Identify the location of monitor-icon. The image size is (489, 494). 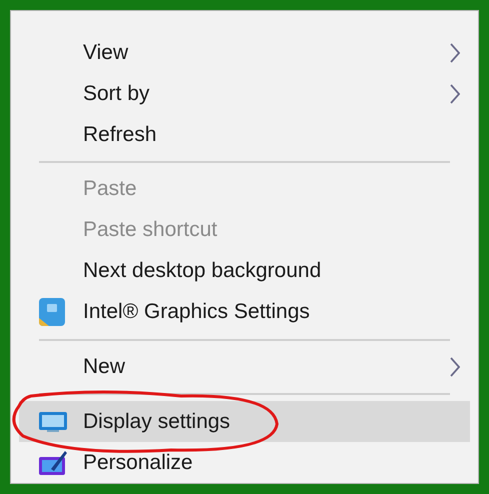
(53, 422).